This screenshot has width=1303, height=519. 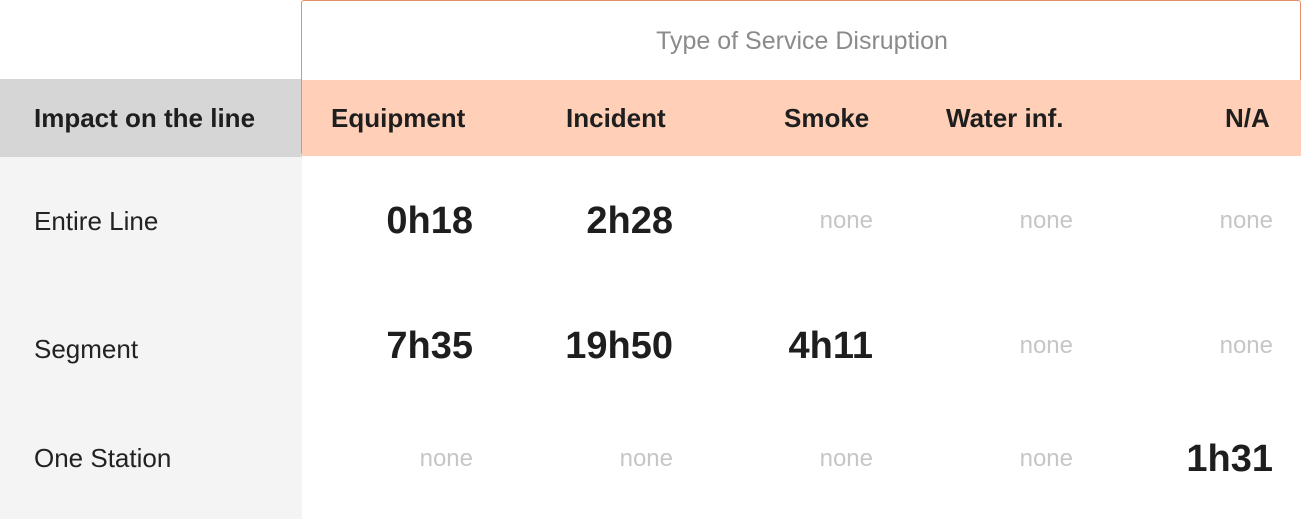 What do you see at coordinates (616, 118) in the screenshot?
I see `column-header-incident: Incident` at bounding box center [616, 118].